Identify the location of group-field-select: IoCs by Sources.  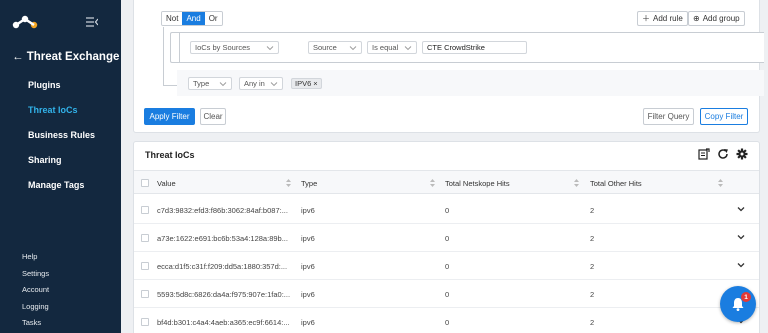
(234, 47).